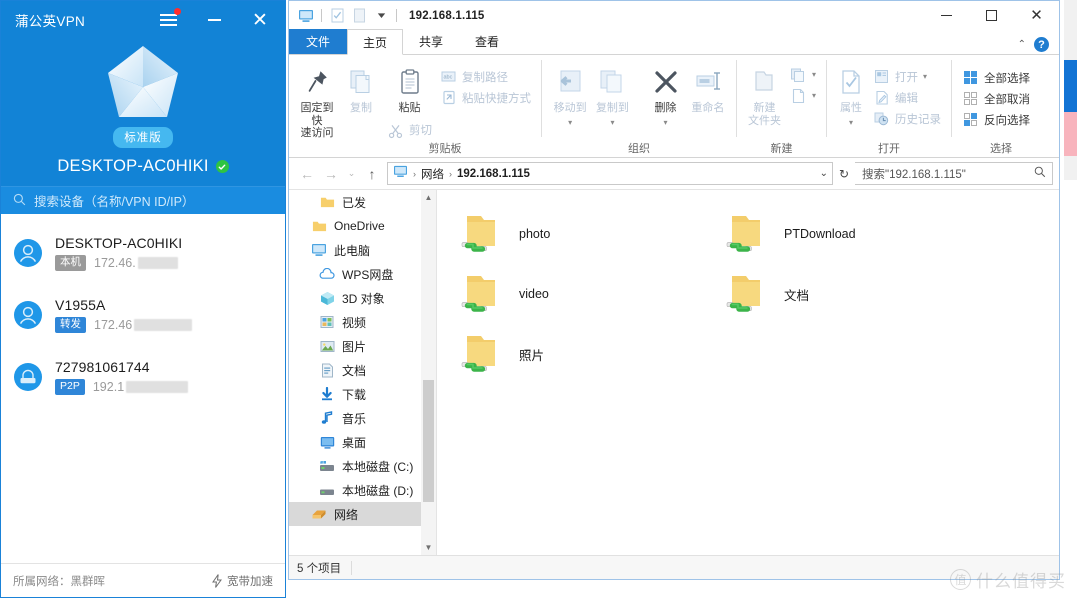 The width and height of the screenshot is (1080, 598). Describe the element at coordinates (907, 97) in the screenshot. I see `edit-button: 编辑` at that location.